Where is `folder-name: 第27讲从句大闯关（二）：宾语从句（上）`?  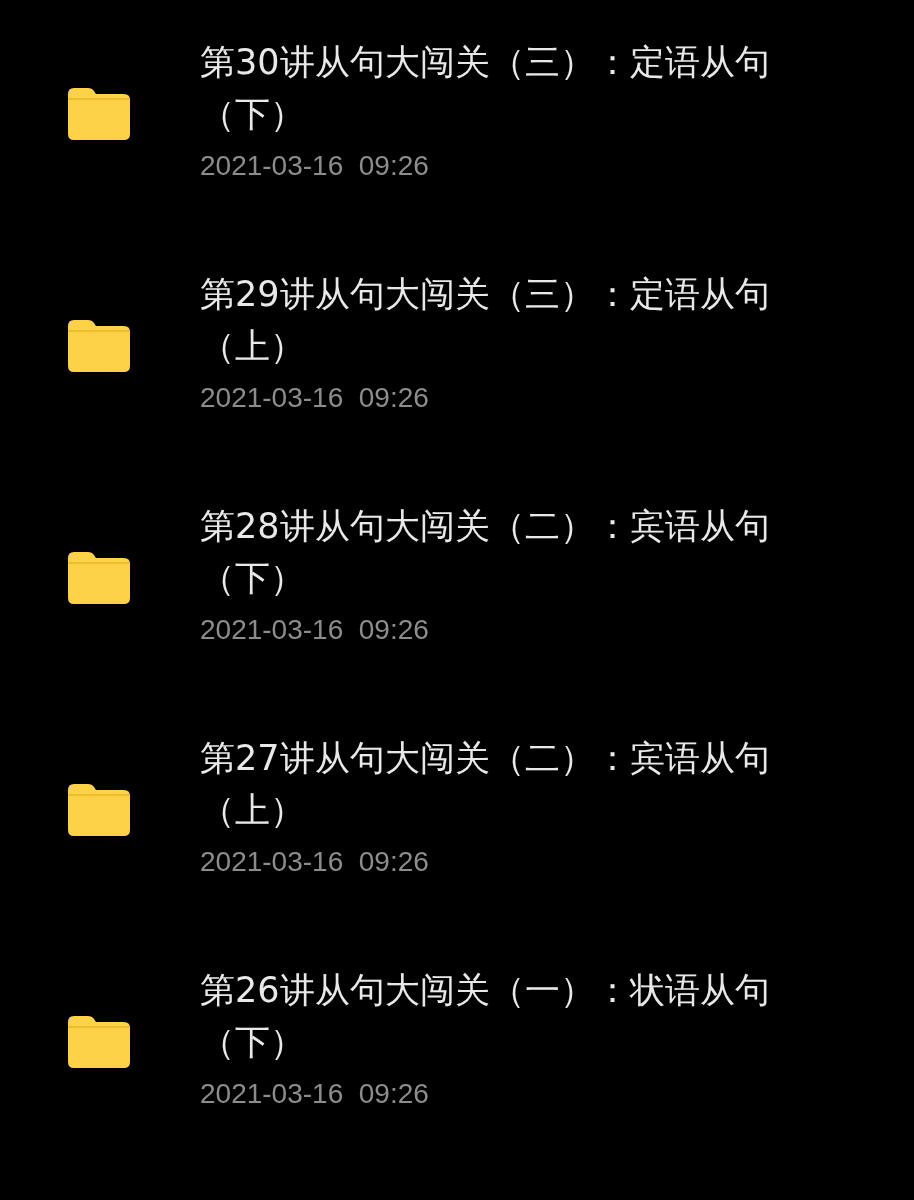
folder-name: 第27讲从句大闯关（二）：宾语从句（上） is located at coordinates (485, 784).